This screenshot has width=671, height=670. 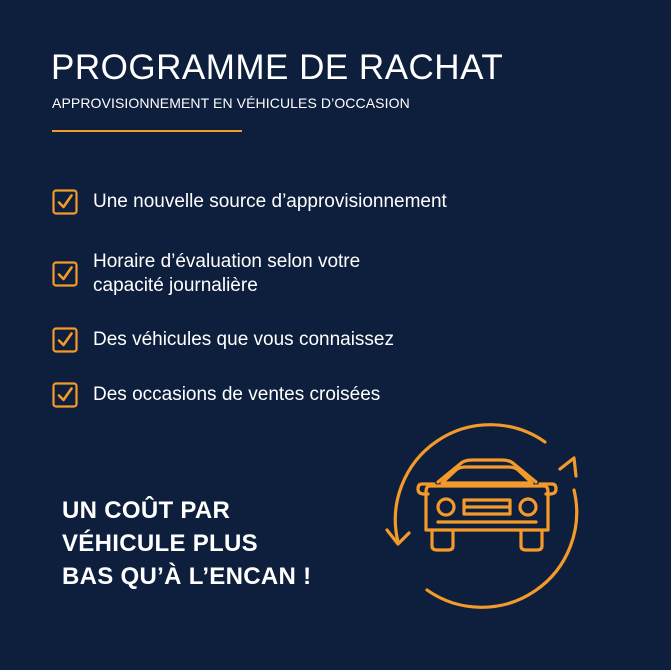 I want to click on cta-line-3: BAS QU’À L’ENCAN !, so click(x=187, y=576).